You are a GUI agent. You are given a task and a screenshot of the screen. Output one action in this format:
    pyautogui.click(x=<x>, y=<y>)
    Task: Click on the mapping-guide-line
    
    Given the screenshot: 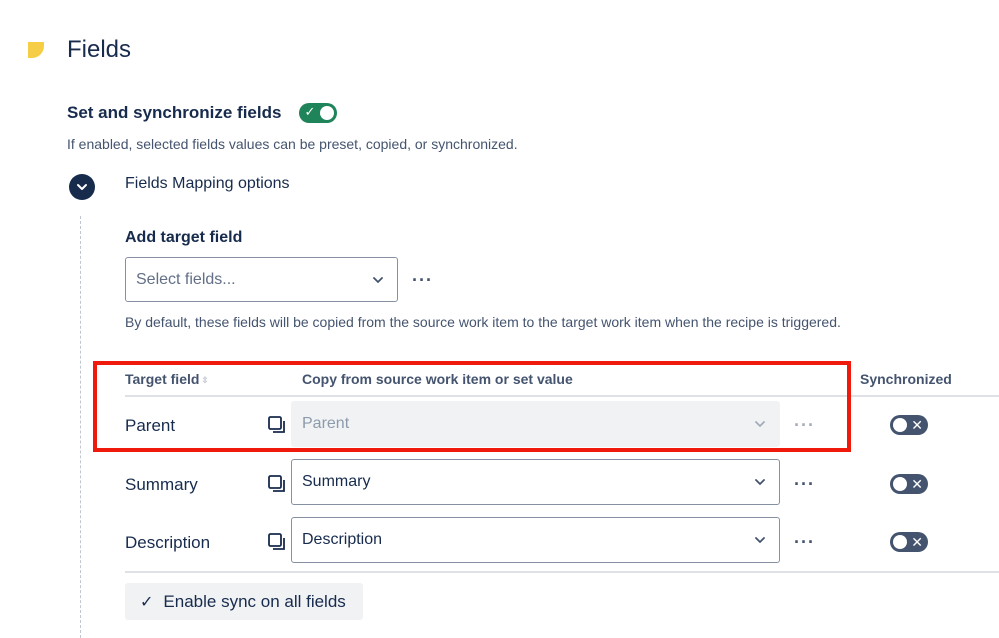 What is the action you would take?
    pyautogui.click(x=80, y=427)
    